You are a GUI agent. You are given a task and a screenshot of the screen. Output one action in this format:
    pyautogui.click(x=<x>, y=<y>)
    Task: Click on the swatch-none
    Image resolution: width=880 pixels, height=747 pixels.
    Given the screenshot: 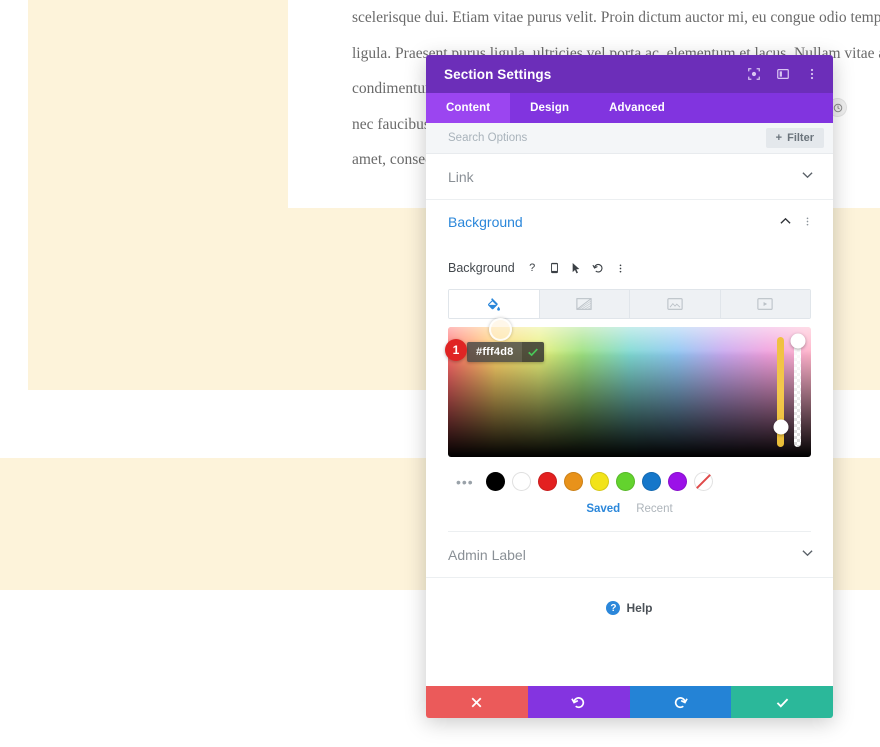 What is the action you would take?
    pyautogui.click(x=703, y=481)
    